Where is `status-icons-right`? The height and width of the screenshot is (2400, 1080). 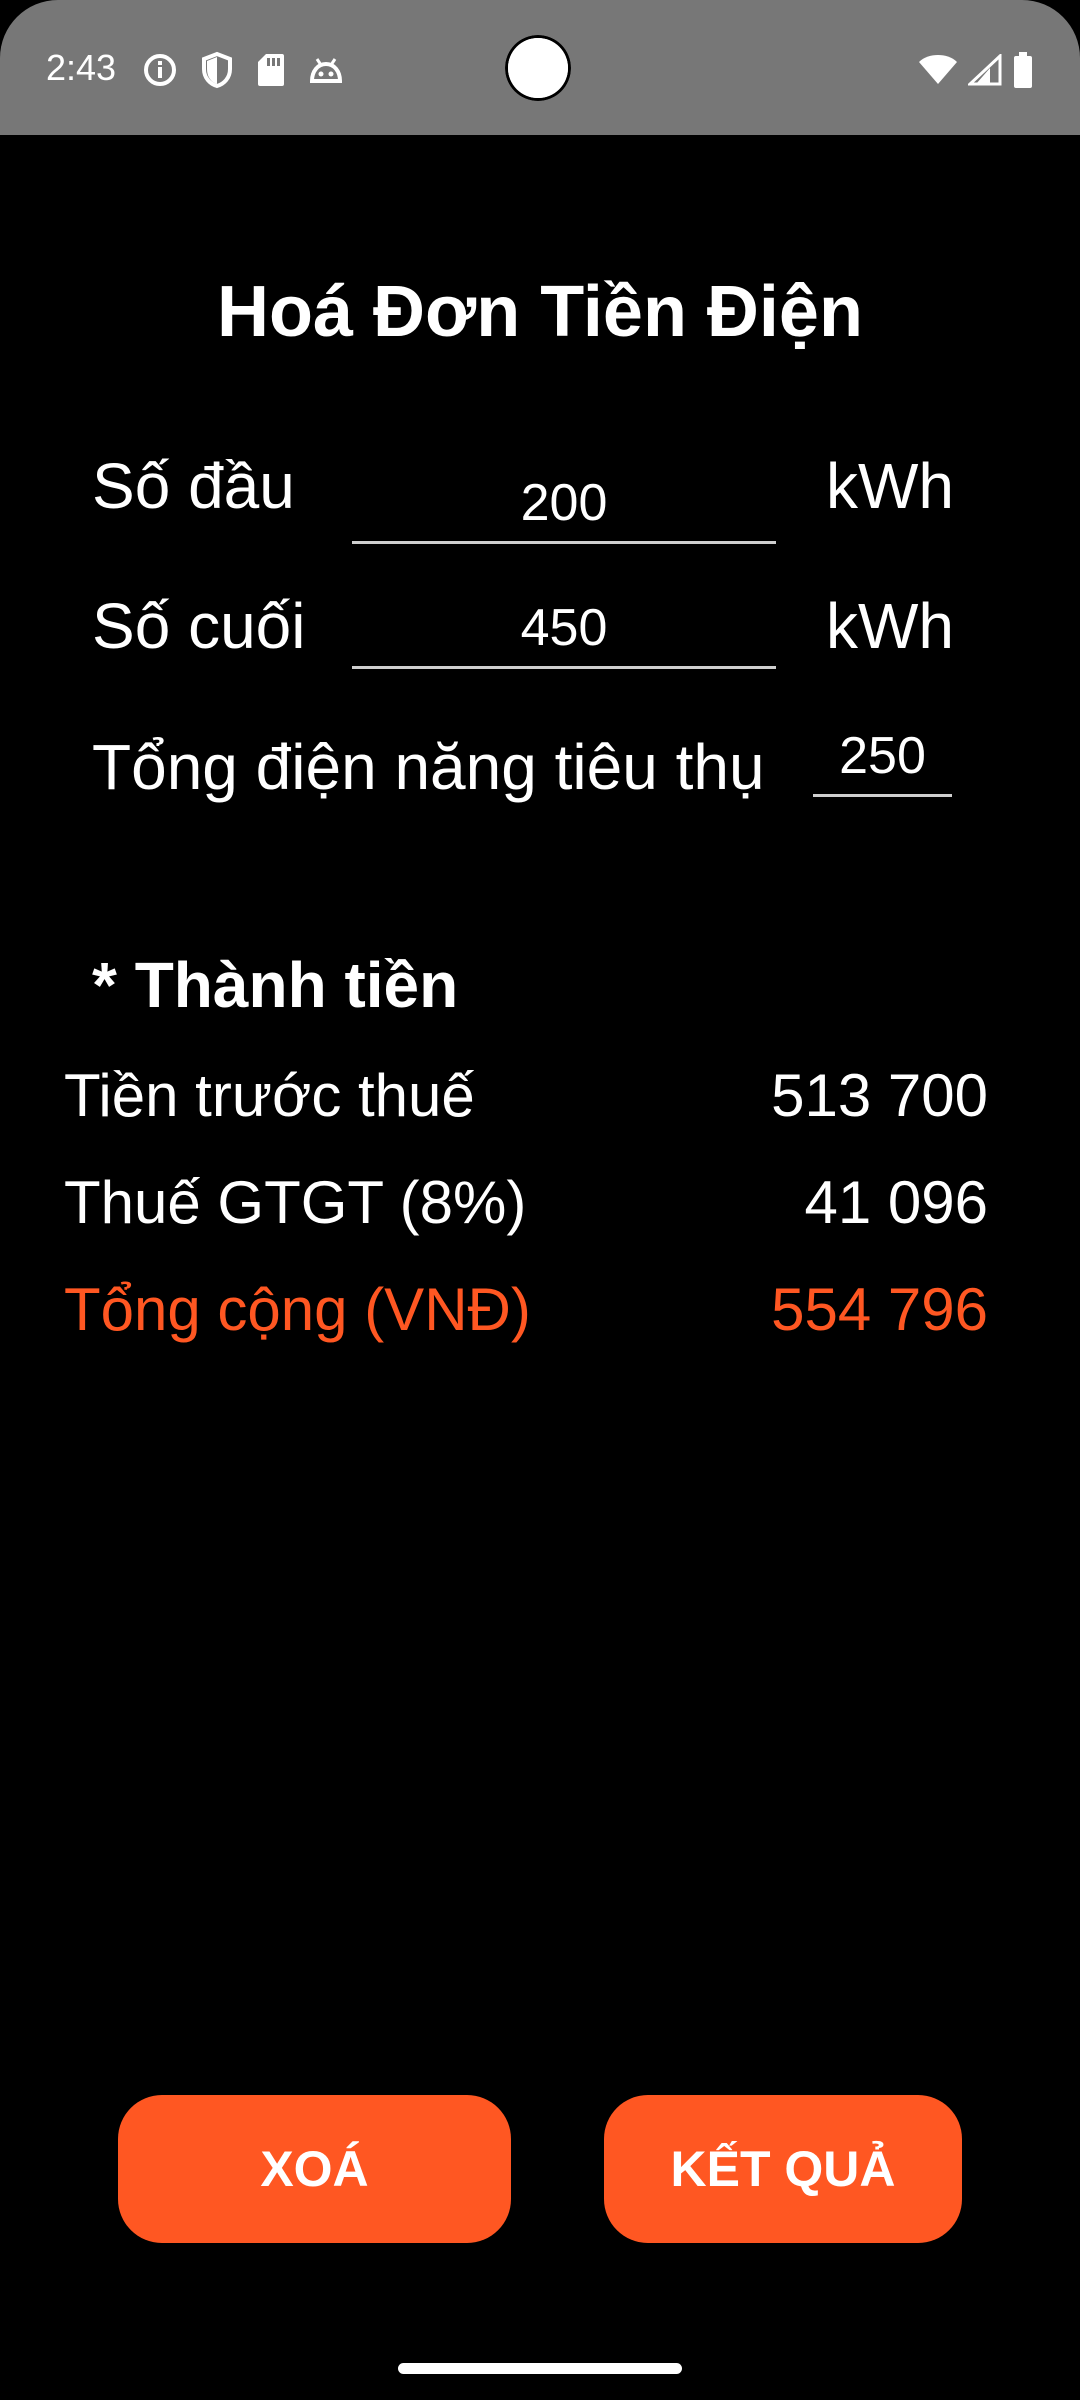 status-icons-right is located at coordinates (976, 70).